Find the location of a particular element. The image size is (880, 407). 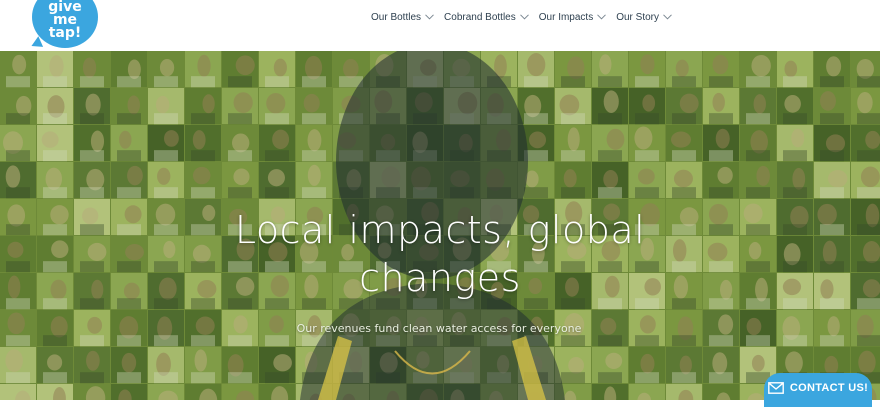

nav-item-our-impacts: Our Impacts is located at coordinates (572, 17).